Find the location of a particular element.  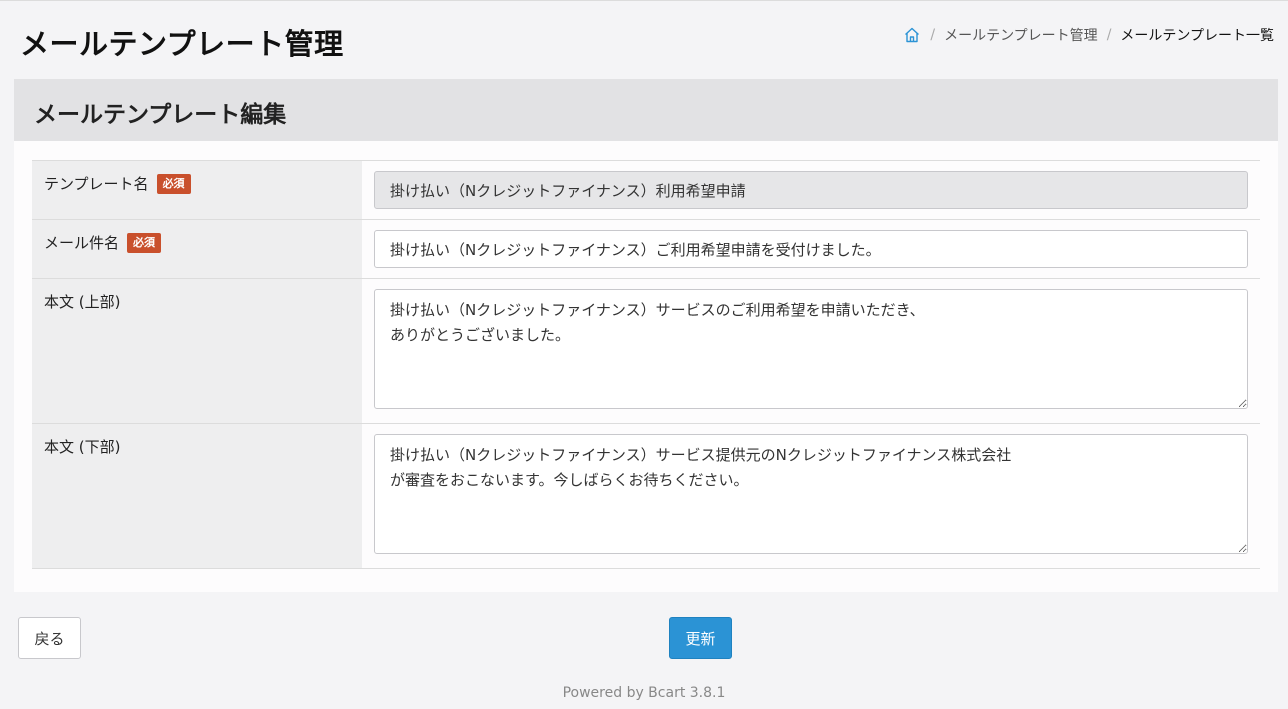

body-top-label: 本文 (上部) is located at coordinates (82, 302).